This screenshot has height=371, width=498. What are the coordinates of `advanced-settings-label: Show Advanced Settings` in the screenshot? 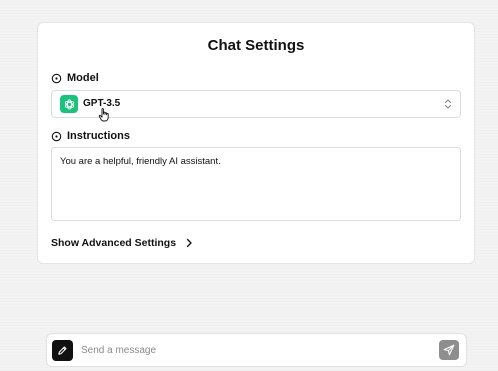 It's located at (114, 243).